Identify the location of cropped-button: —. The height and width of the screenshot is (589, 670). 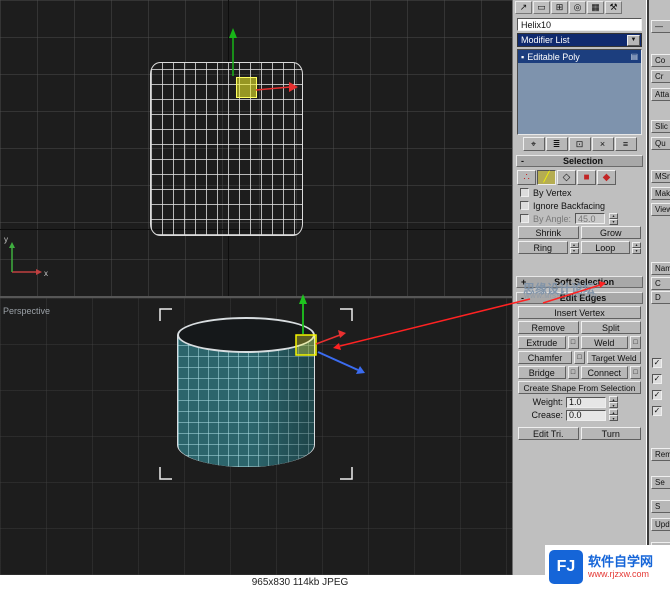
(660, 26).